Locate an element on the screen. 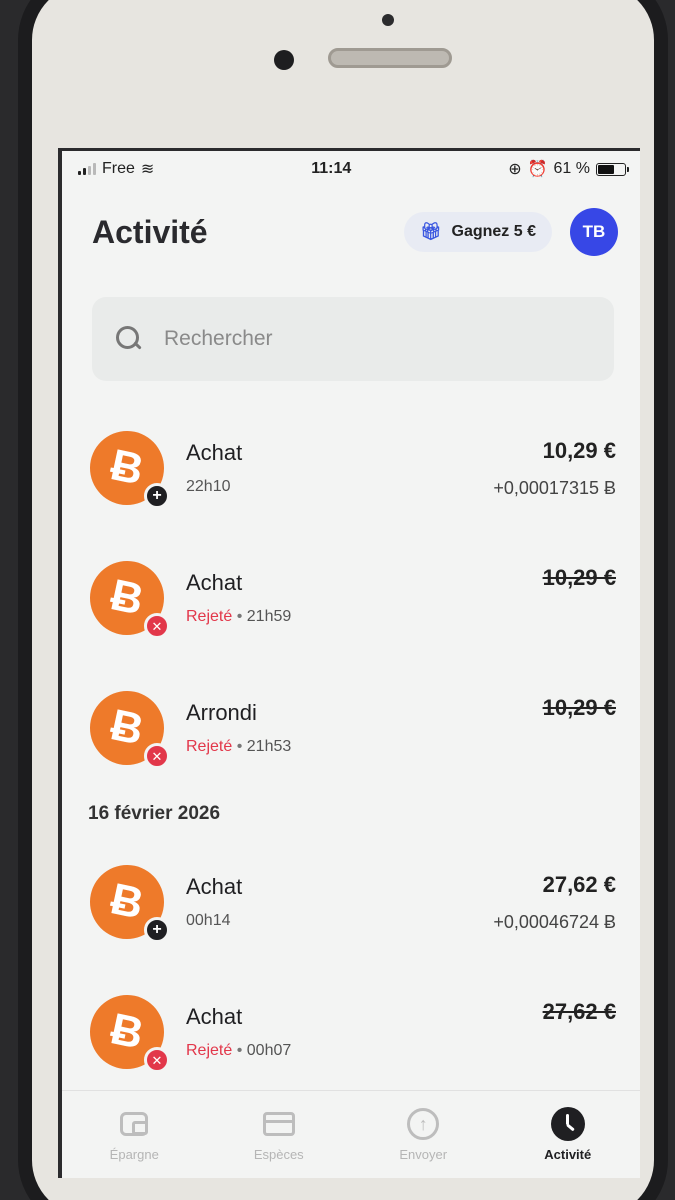 The height and width of the screenshot is (1200, 675). referral-button: 🎁︎ Gagnez 5 € is located at coordinates (477, 232).